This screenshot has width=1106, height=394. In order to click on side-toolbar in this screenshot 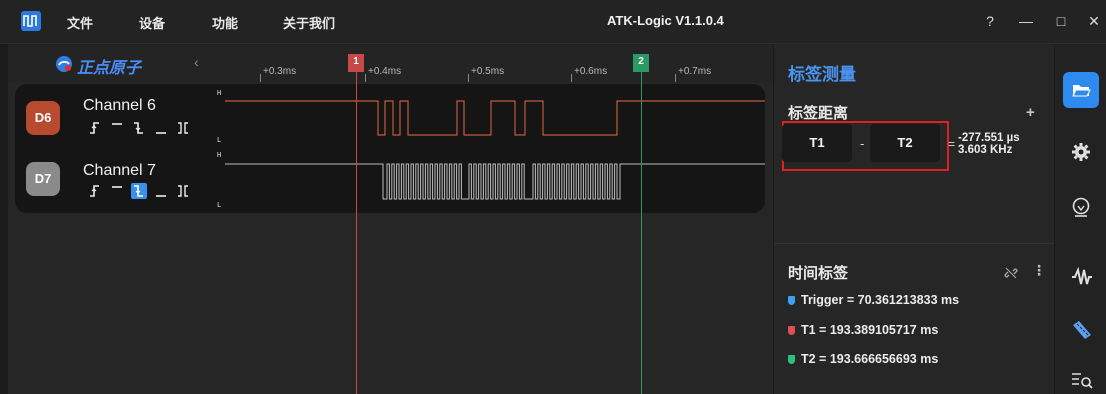, I will do `click(1080, 219)`.